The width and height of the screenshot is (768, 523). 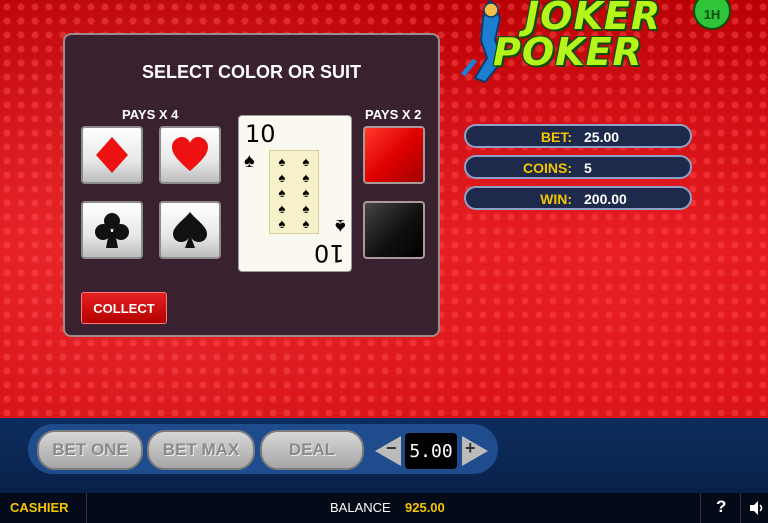 I want to click on bet-display: BET: 25.00, so click(x=578, y=136).